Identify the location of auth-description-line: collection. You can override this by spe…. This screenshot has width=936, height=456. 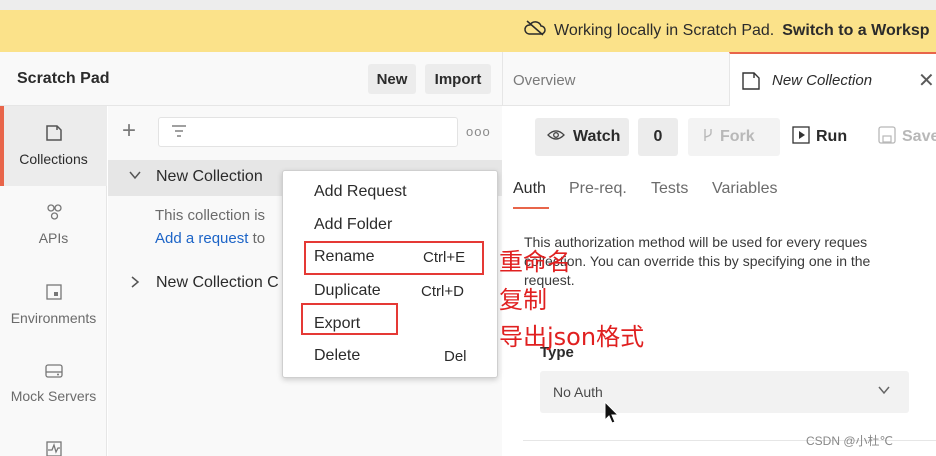
(697, 261).